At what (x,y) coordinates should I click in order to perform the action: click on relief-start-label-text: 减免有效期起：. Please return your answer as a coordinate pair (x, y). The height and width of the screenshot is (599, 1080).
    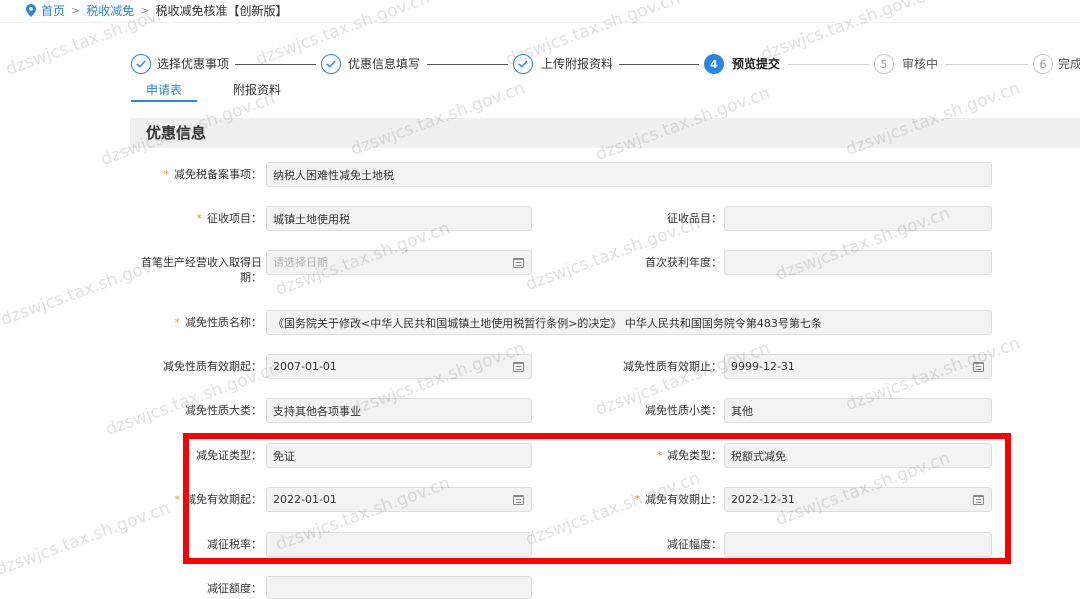
    Looking at the image, I should click on (223, 499).